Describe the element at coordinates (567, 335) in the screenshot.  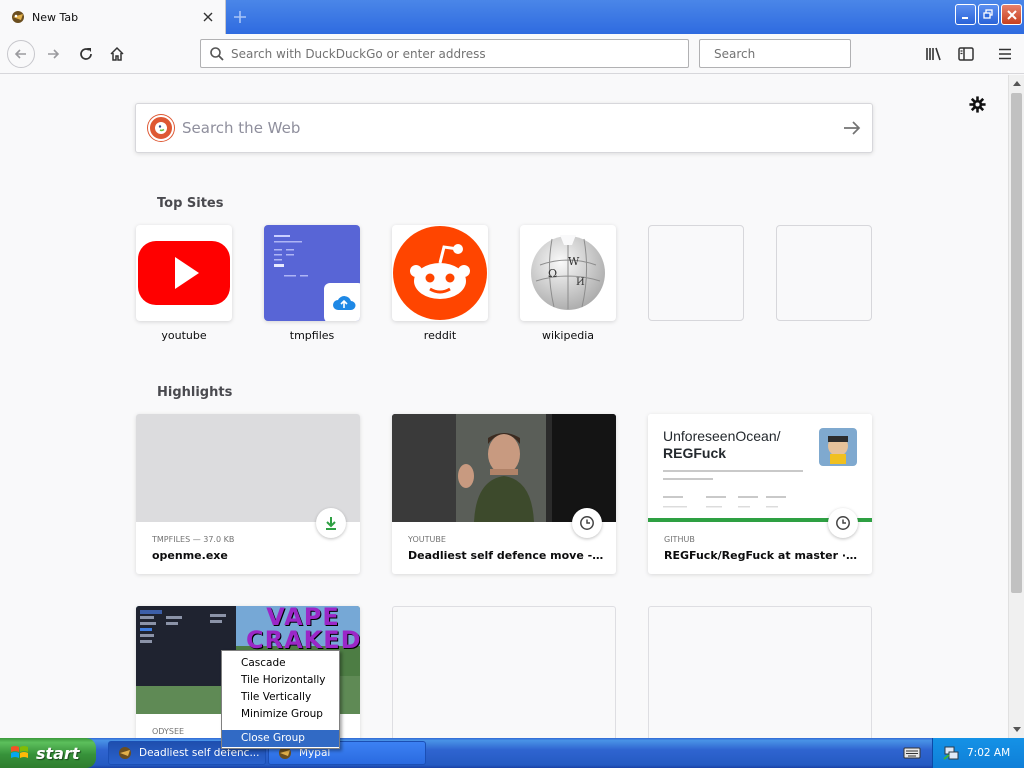
I see `top-site-label: wikipedia` at that location.